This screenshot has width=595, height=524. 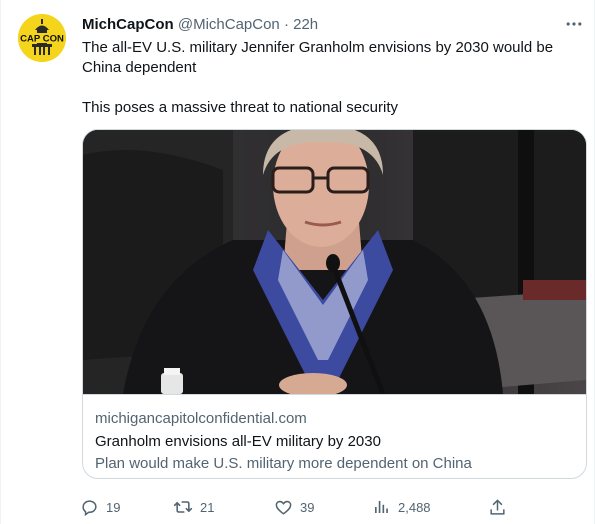 I want to click on more-options-icon, so click(x=574, y=24).